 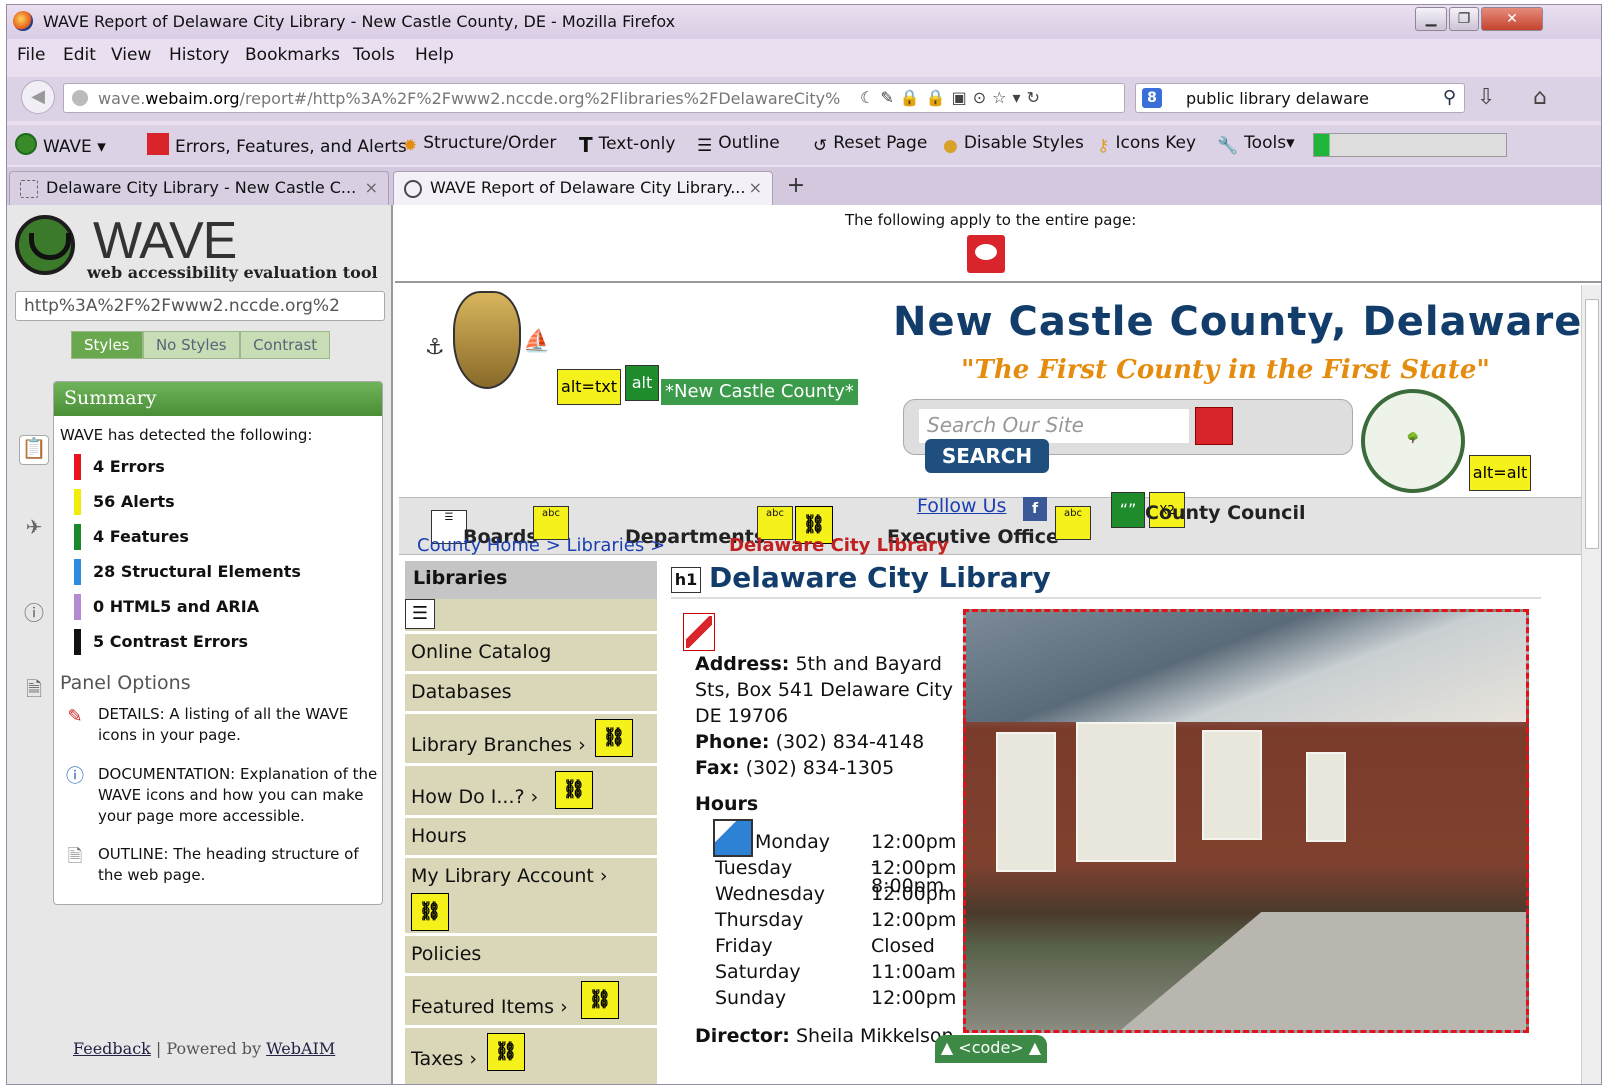 What do you see at coordinates (1228, 146) in the screenshot?
I see `wrench-icon: 🔧` at bounding box center [1228, 146].